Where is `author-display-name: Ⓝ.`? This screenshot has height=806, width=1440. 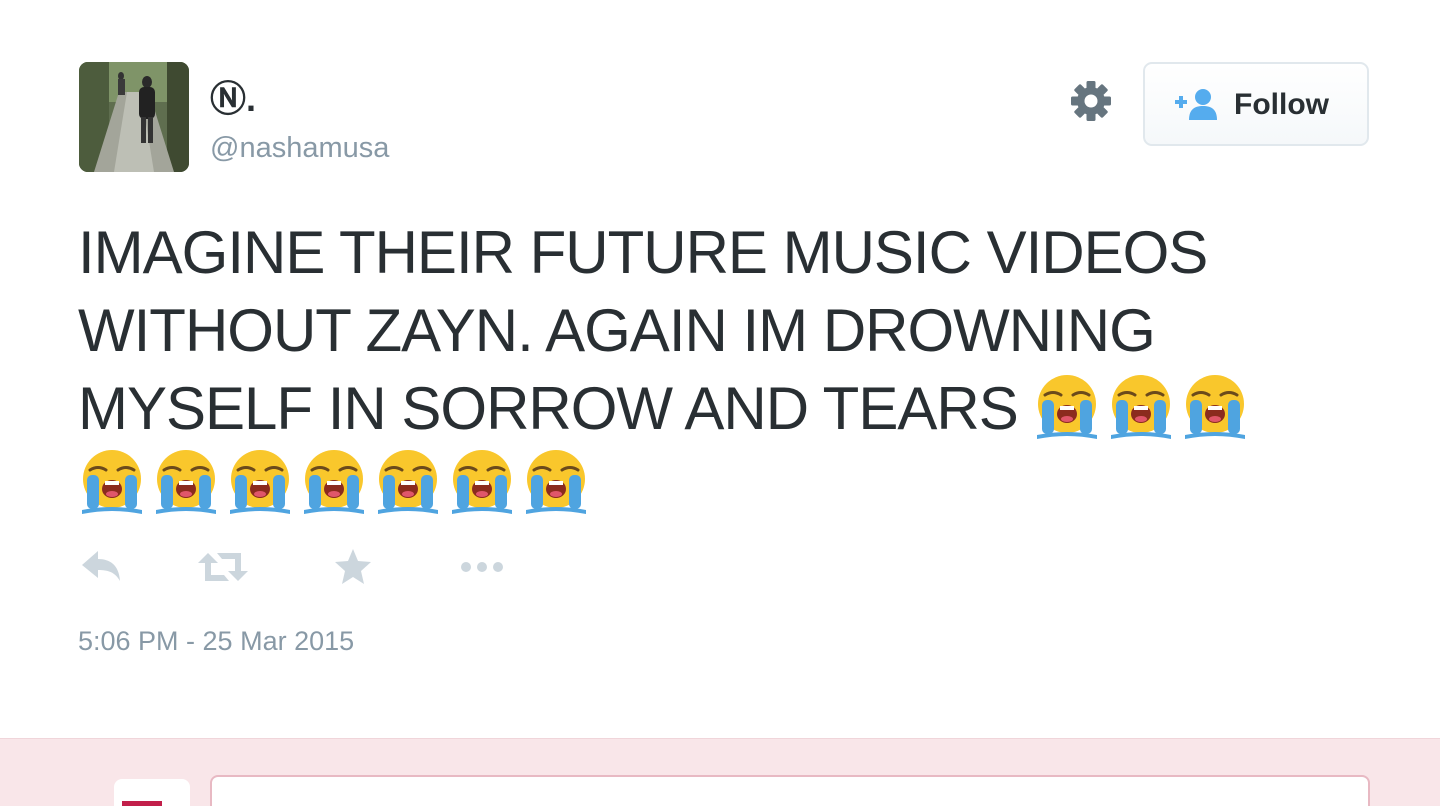
author-display-name: Ⓝ. is located at coordinates (233, 99).